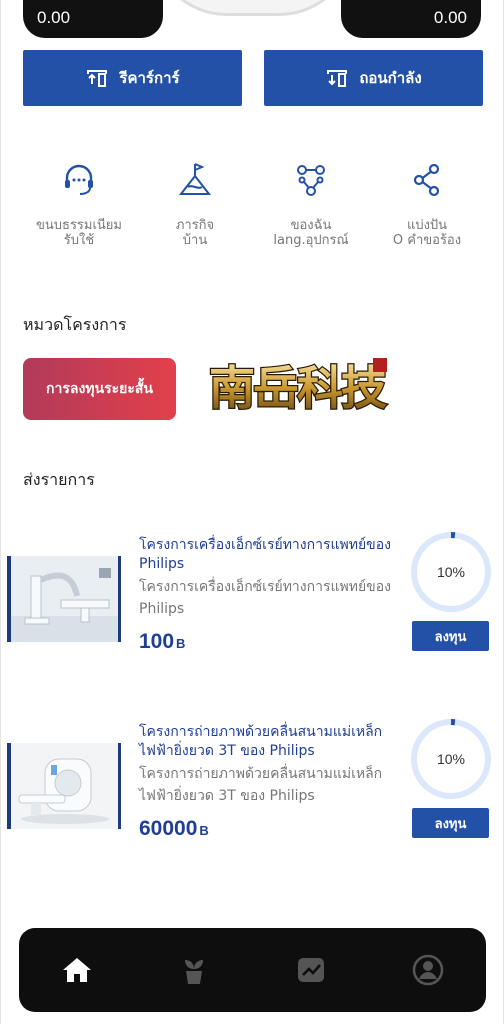 This screenshot has height=1024, width=504. Describe the element at coordinates (195, 179) in the screenshot. I see `task-flag-icon` at that location.